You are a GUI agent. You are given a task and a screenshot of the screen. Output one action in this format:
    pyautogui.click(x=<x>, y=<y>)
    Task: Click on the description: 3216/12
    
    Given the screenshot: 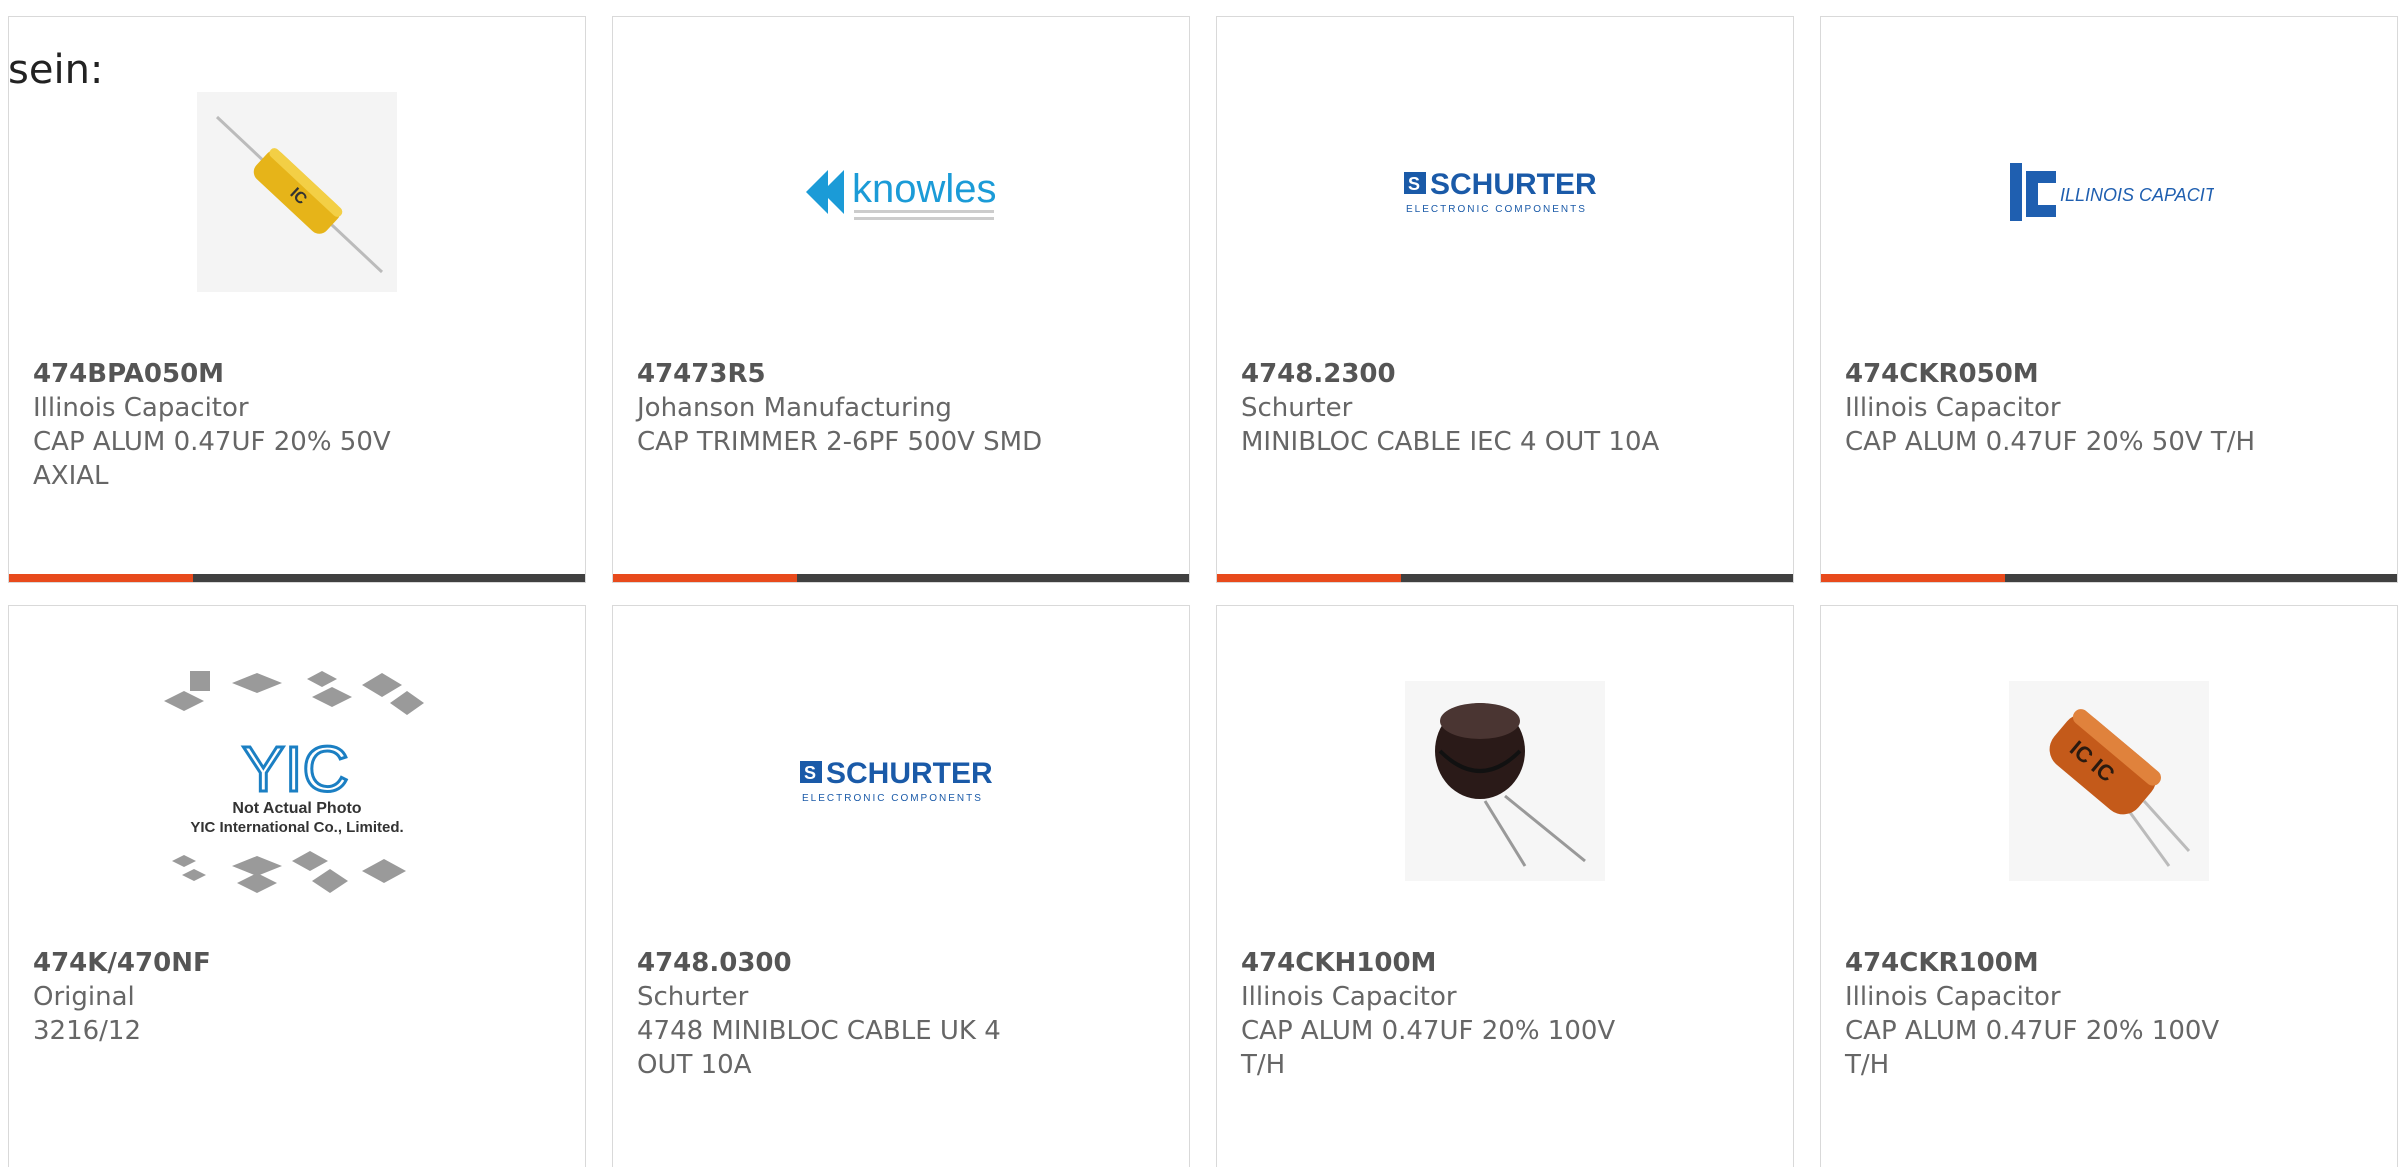 What is the action you would take?
    pyautogui.click(x=87, y=1031)
    